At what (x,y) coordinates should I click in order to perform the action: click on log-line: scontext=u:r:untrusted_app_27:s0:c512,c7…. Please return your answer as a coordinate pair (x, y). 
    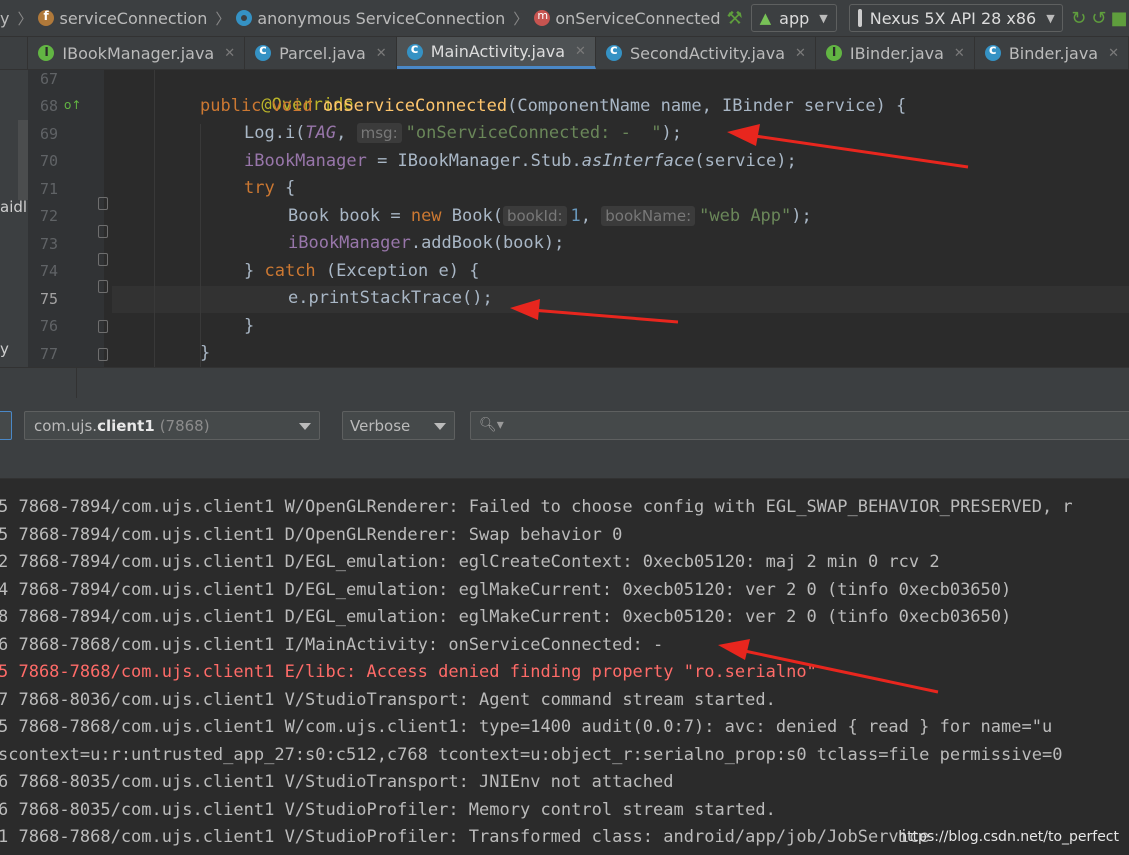
    Looking at the image, I should click on (531, 755).